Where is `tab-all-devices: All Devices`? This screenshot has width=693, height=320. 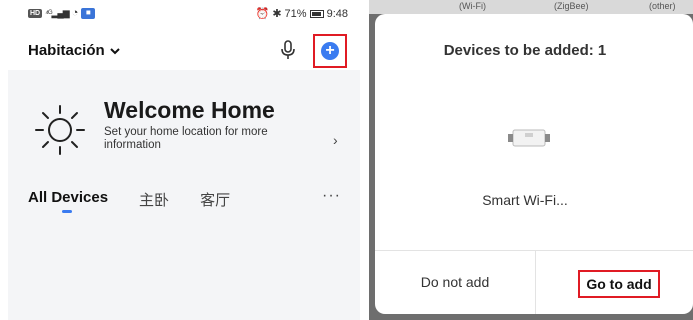
tab-all-devices: All Devices is located at coordinates (68, 204).